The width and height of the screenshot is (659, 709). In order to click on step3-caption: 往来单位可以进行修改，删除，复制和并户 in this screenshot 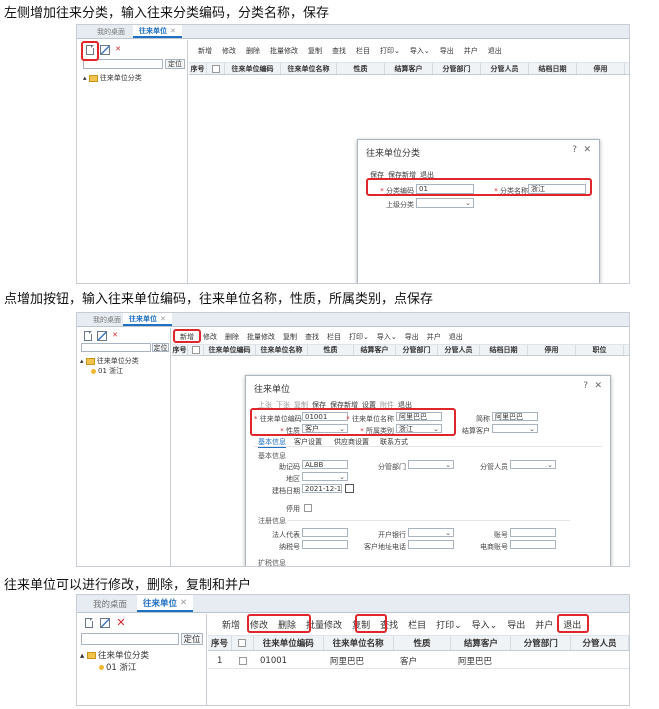, I will do `click(128, 585)`.